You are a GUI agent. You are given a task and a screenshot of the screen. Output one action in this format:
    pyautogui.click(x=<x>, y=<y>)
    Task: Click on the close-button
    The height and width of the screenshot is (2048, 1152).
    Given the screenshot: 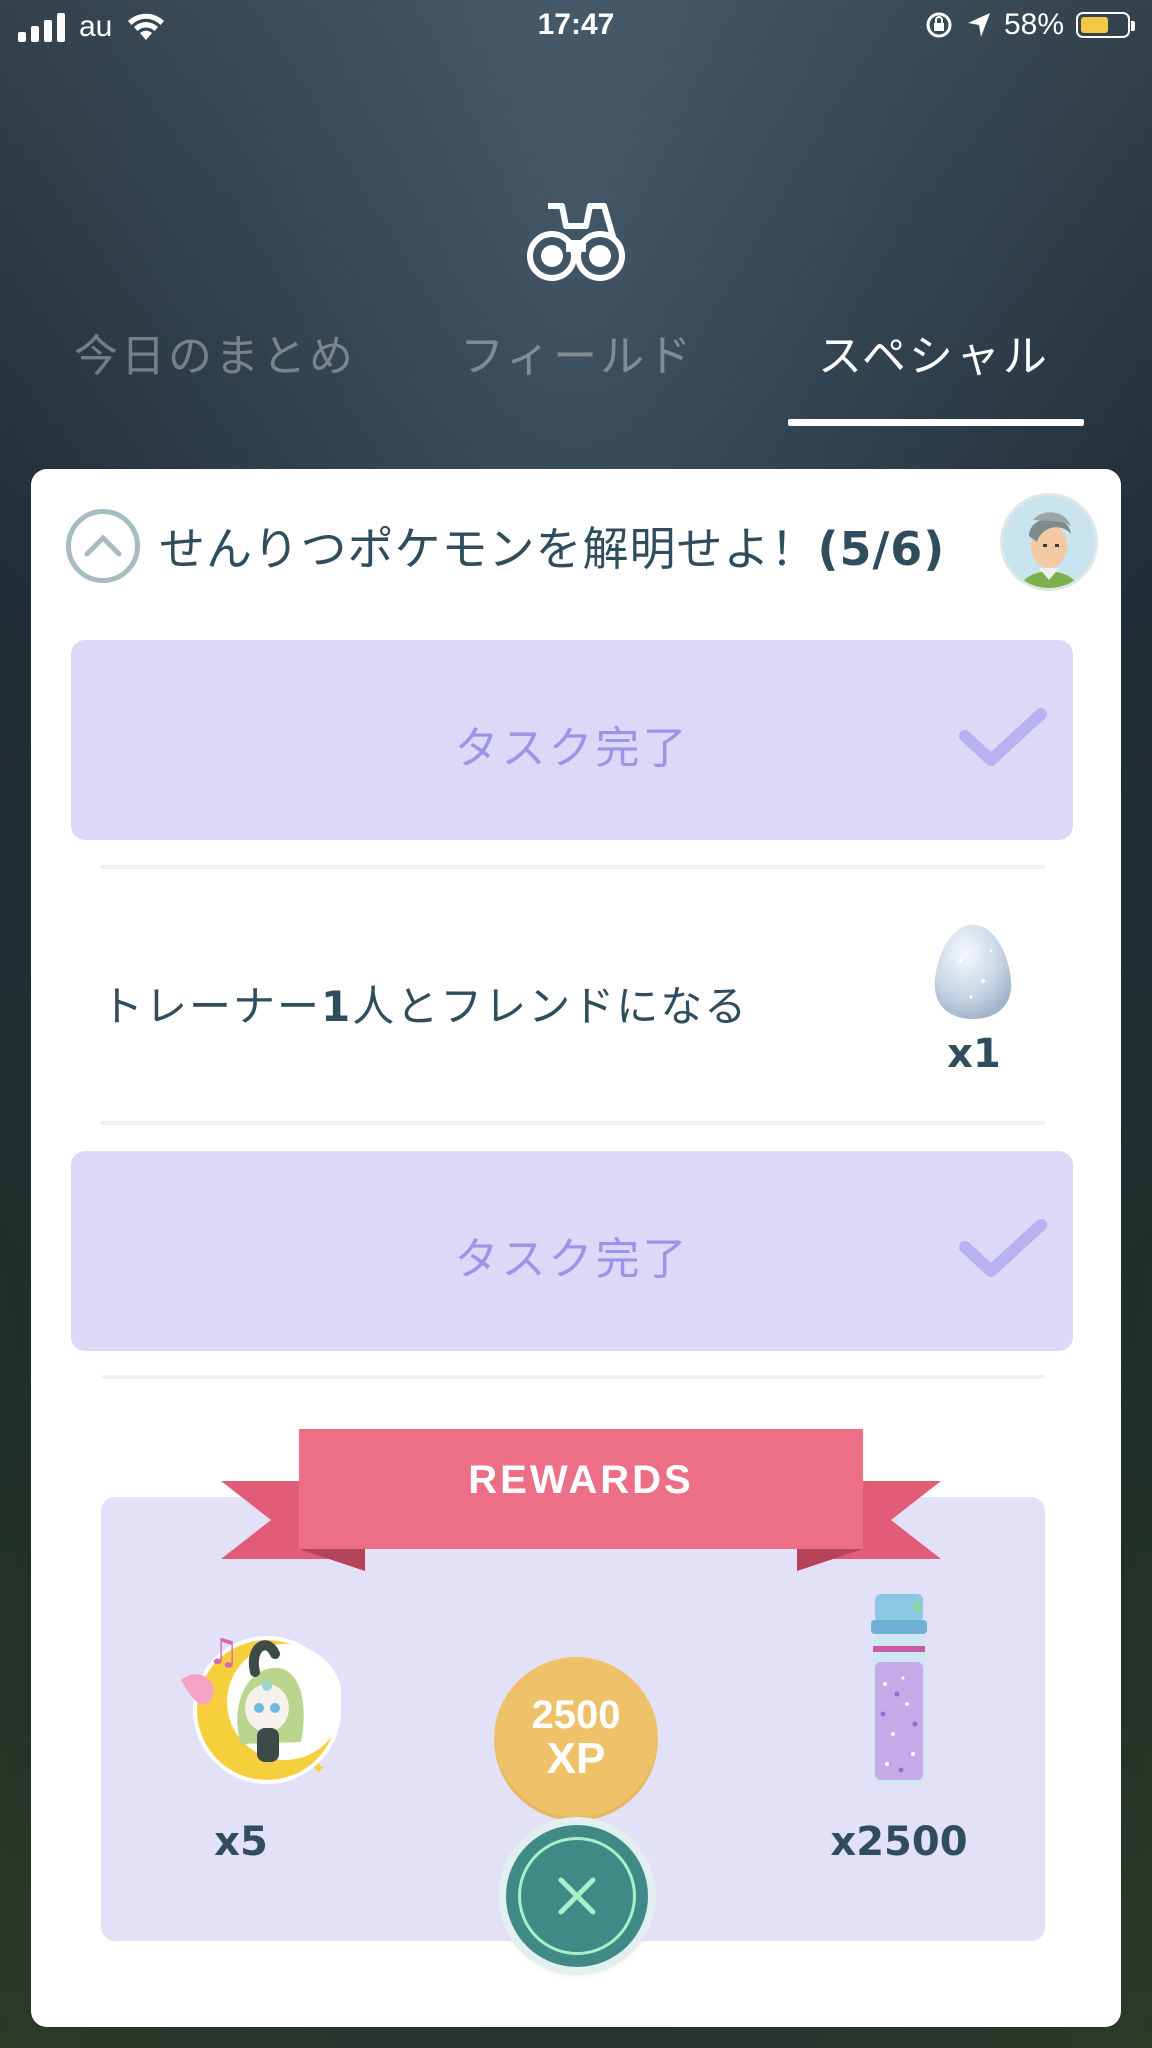 What is the action you would take?
    pyautogui.click(x=577, y=1896)
    